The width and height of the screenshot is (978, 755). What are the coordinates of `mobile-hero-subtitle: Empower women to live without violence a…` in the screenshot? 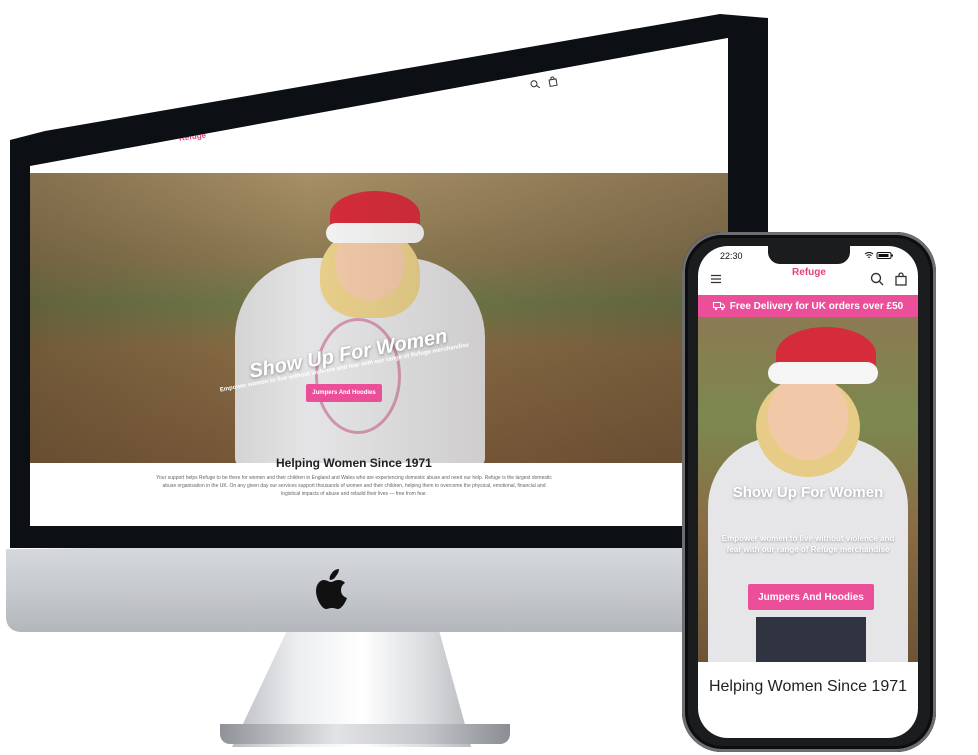 It's located at (808, 544).